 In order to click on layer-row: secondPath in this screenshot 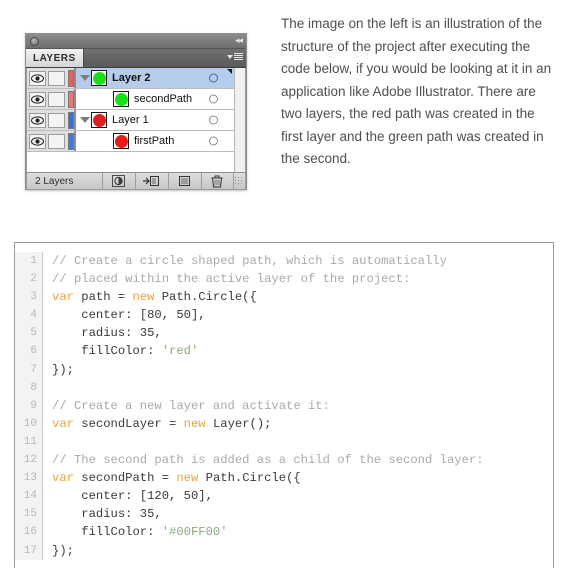, I will do `click(130, 99)`.